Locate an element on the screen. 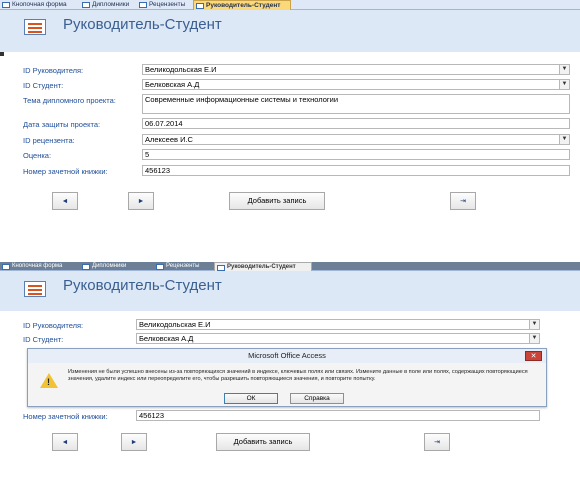  defense-date-label: Дата защиты проекта: is located at coordinates (62, 124).